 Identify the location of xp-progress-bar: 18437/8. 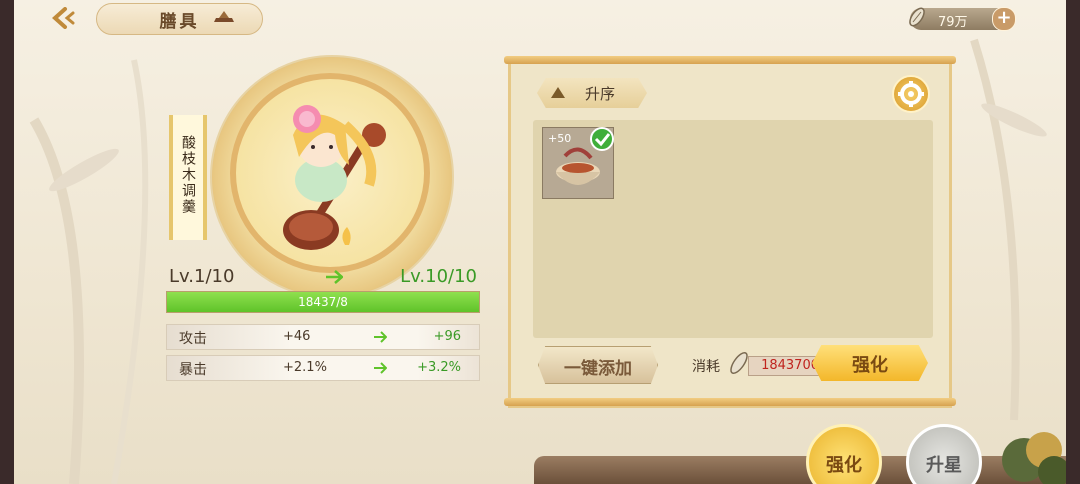
(323, 302).